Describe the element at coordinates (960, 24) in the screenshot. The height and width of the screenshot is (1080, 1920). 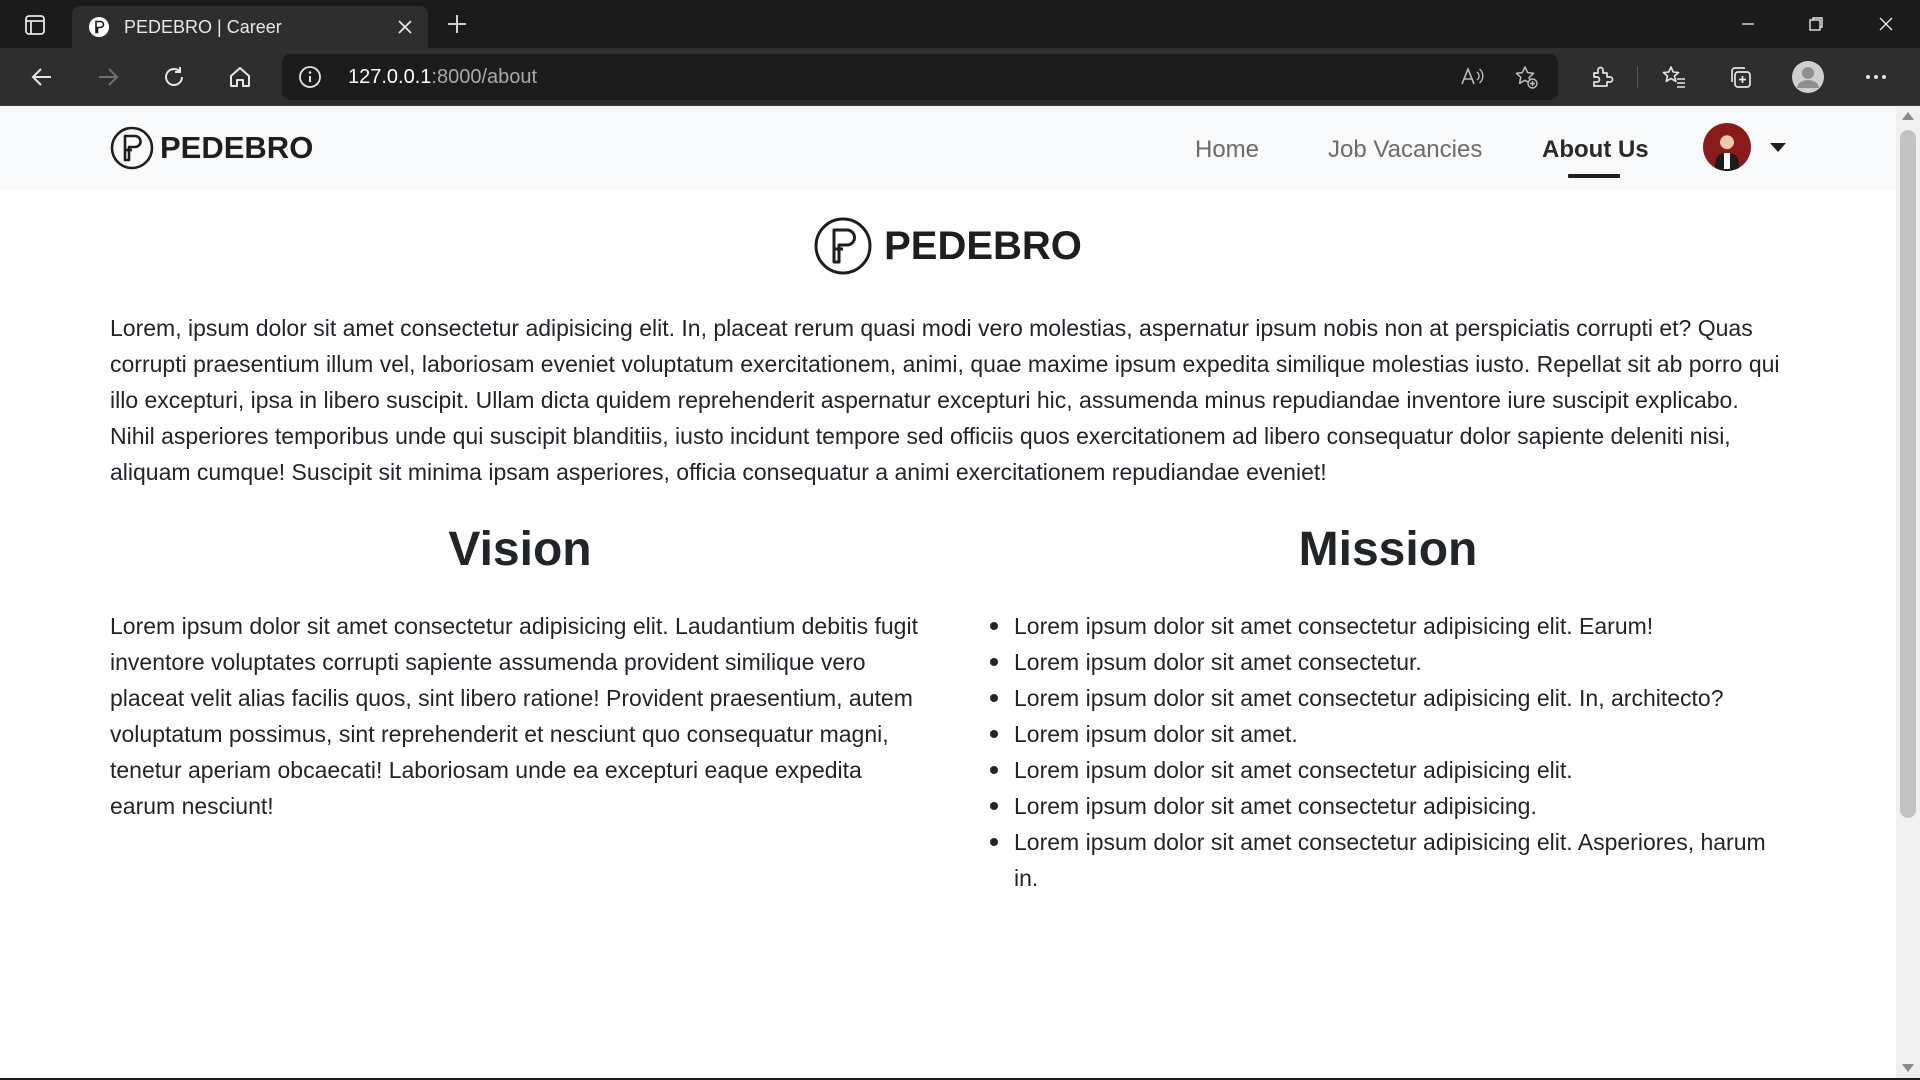
I see `browser-tab-strip: PEDEBRO | Career` at that location.